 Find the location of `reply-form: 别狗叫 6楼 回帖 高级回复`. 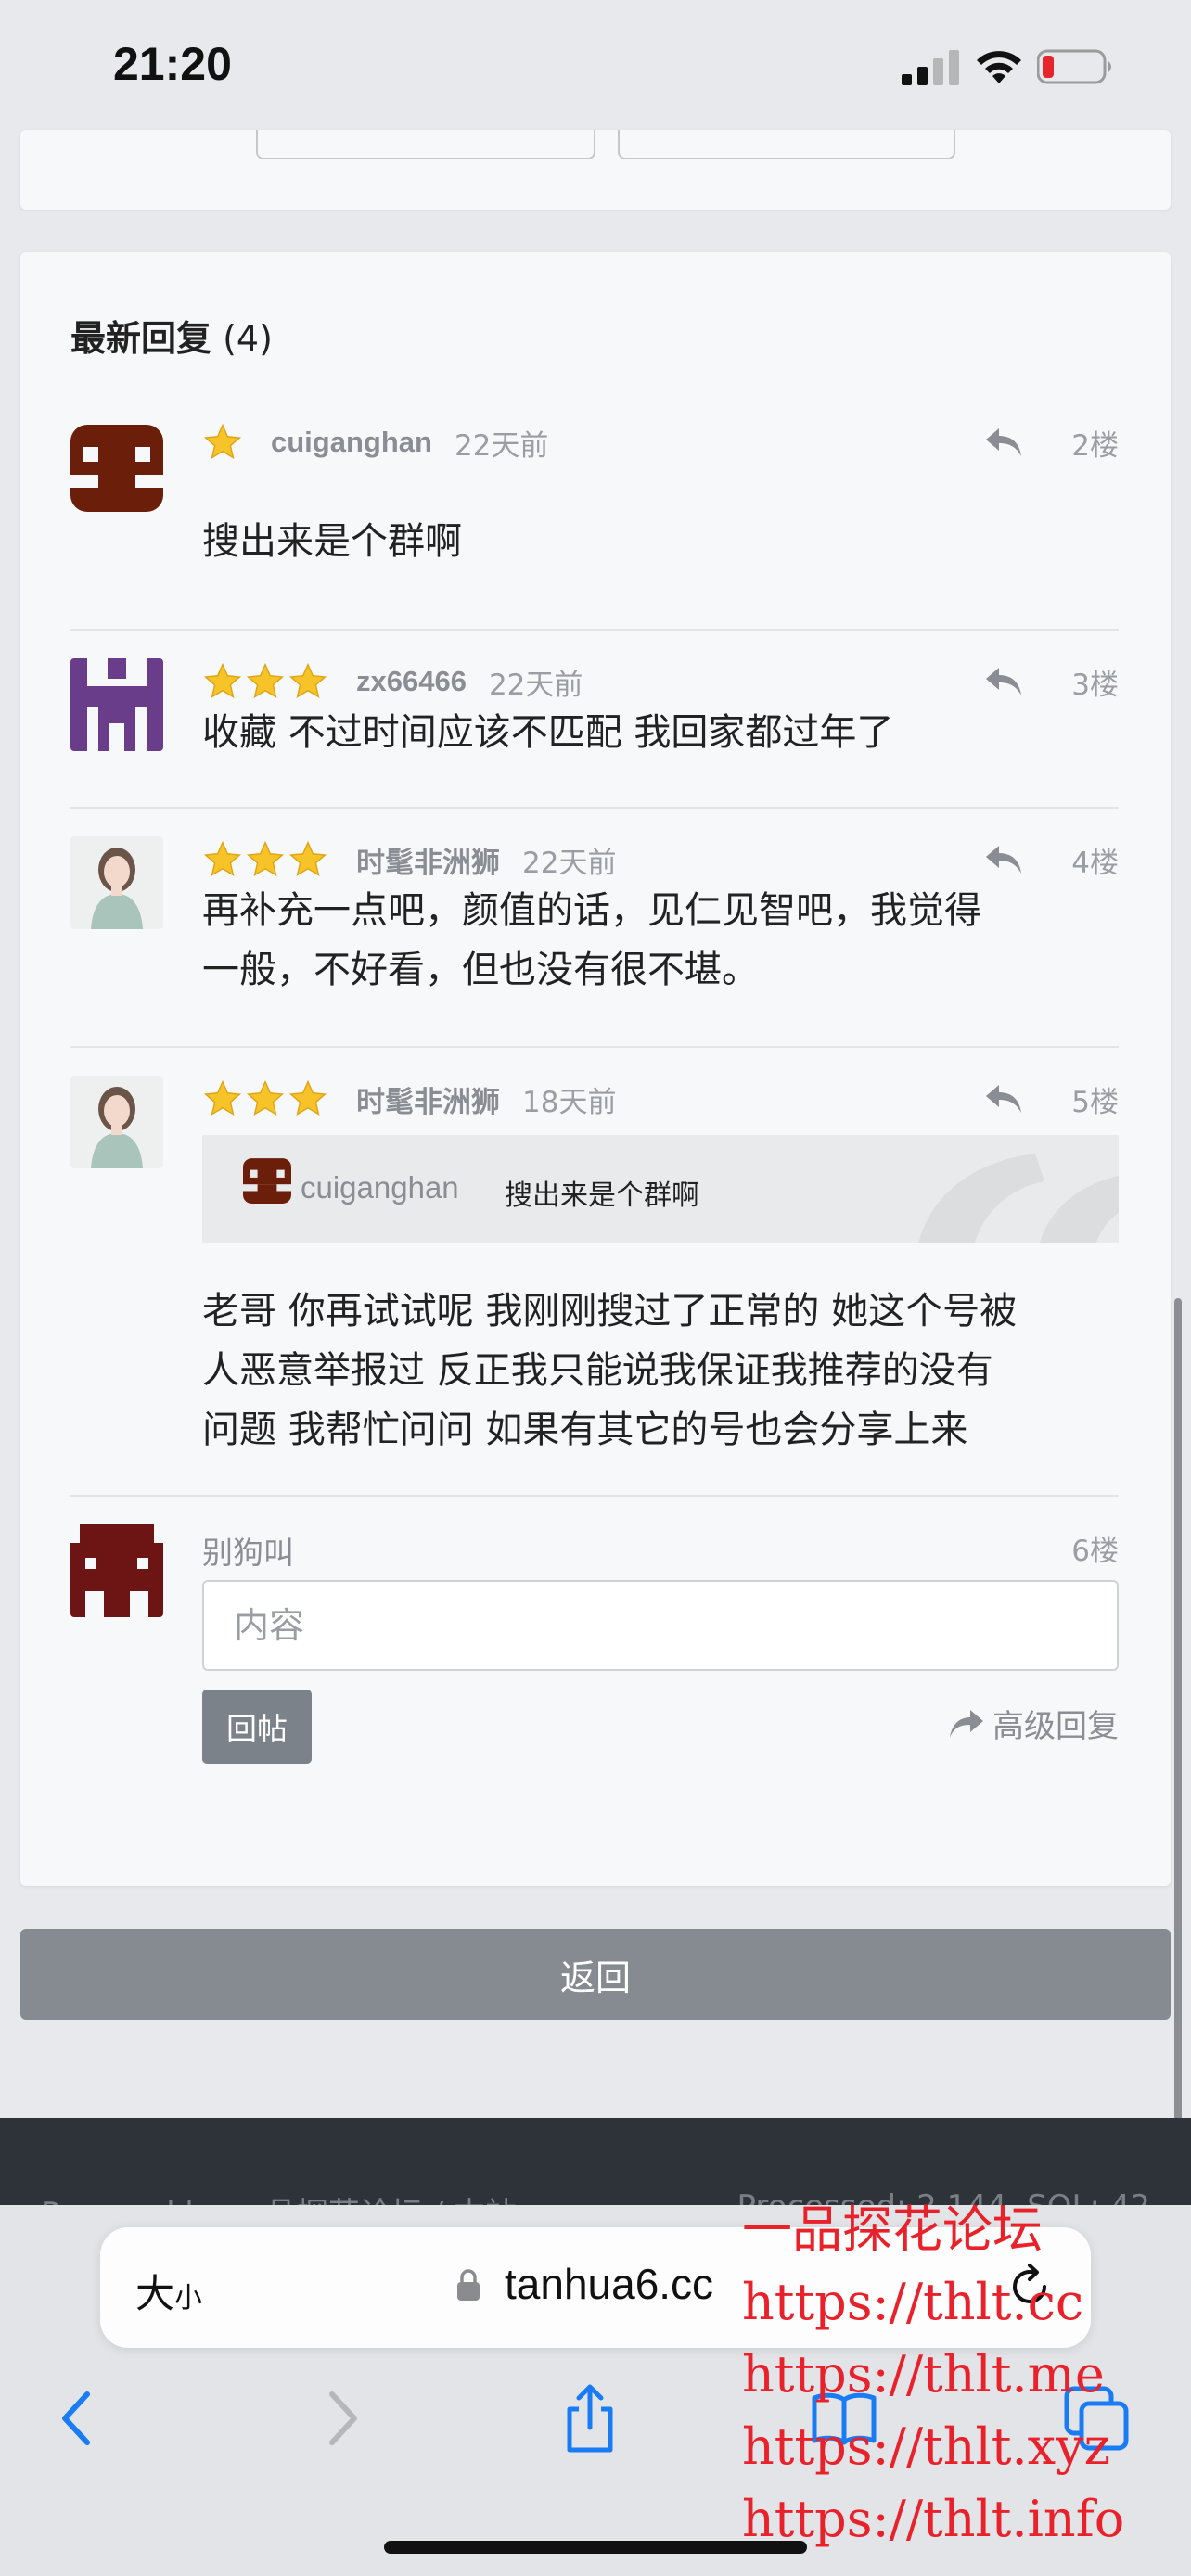

reply-form: 别狗叫 6楼 回帖 高级回复 is located at coordinates (594, 1664).